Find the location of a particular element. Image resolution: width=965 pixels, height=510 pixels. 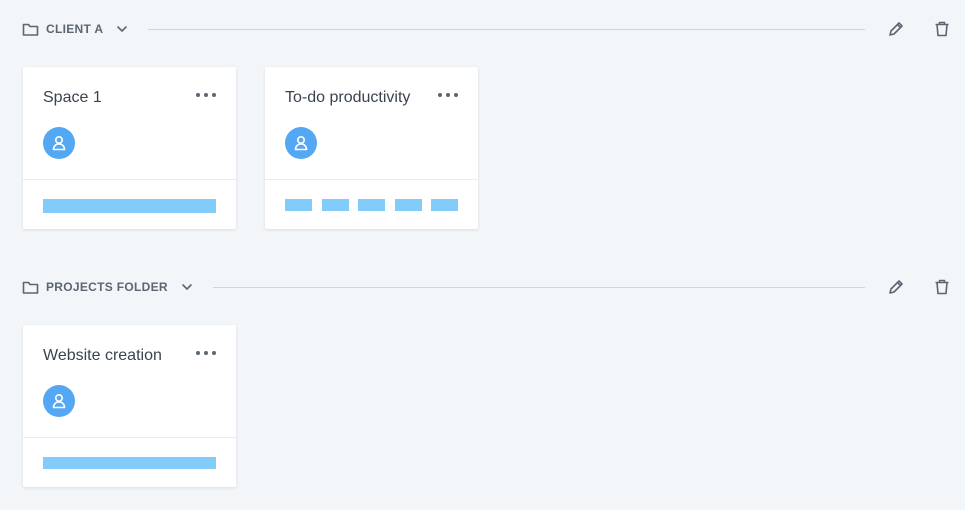

space-card: Website creation is located at coordinates (129, 406).